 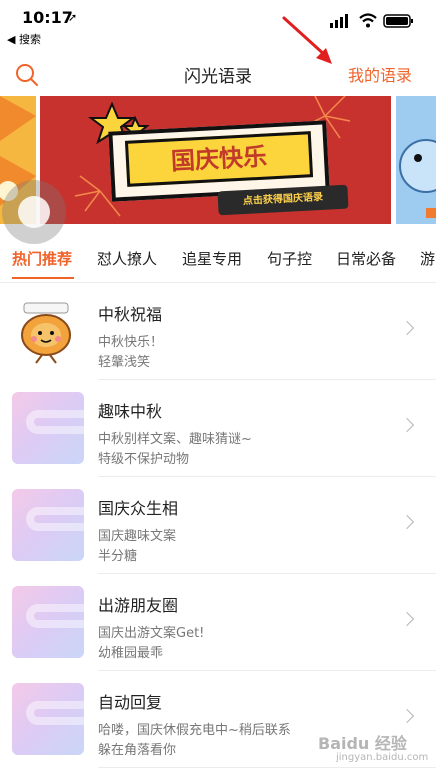 What do you see at coordinates (42, 258) in the screenshot?
I see `tab-hot: 热门推荐` at bounding box center [42, 258].